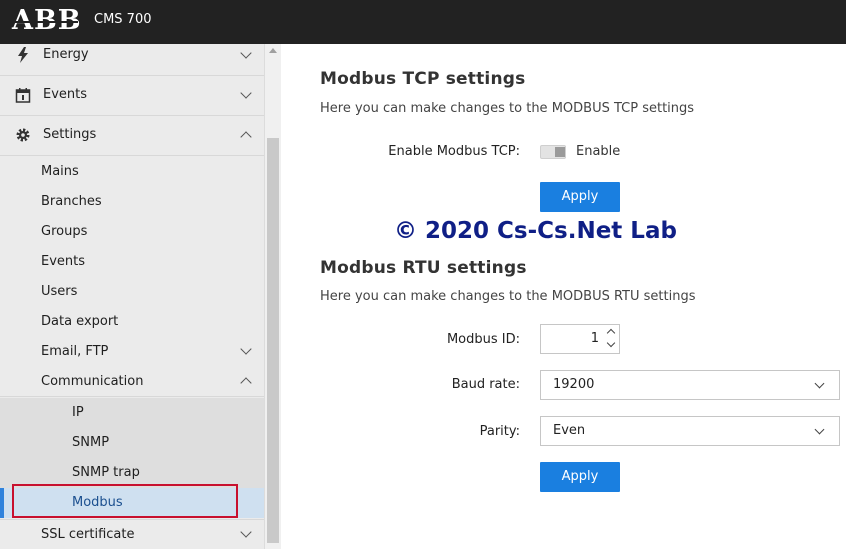 The height and width of the screenshot is (549, 846). What do you see at coordinates (574, 384) in the screenshot?
I see `baud-rate-value: 19200` at bounding box center [574, 384].